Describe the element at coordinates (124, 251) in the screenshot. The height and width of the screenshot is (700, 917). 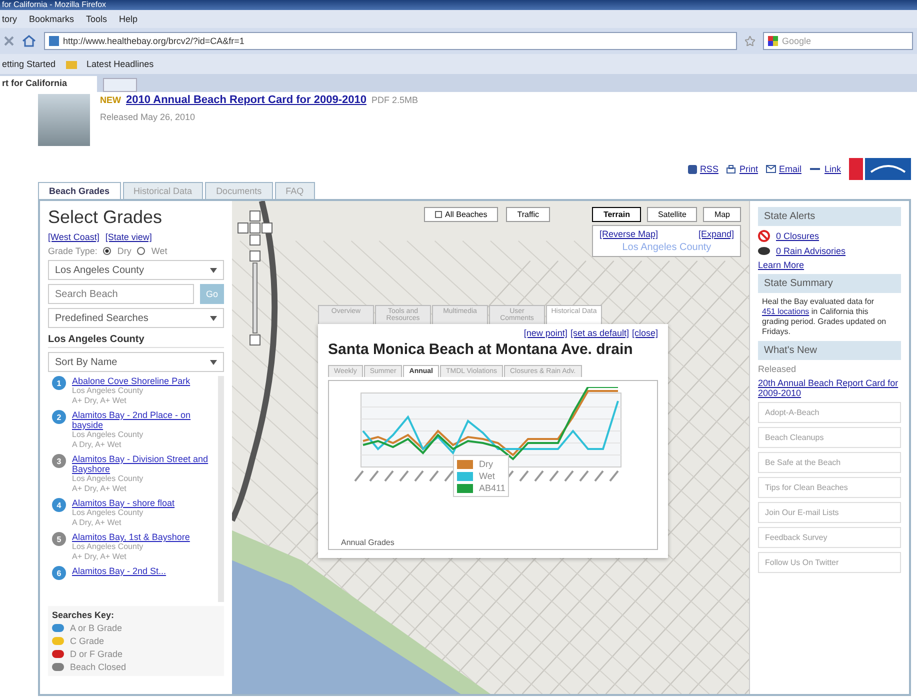
I see `radio-label: Dry` at that location.